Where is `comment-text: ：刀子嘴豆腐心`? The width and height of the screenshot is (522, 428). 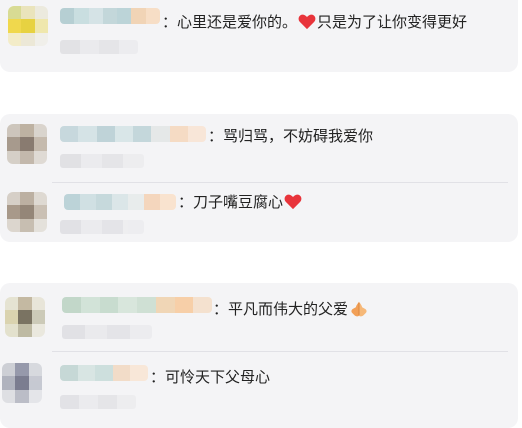
comment-text: ：刀子嘴豆腐心 is located at coordinates (240, 202).